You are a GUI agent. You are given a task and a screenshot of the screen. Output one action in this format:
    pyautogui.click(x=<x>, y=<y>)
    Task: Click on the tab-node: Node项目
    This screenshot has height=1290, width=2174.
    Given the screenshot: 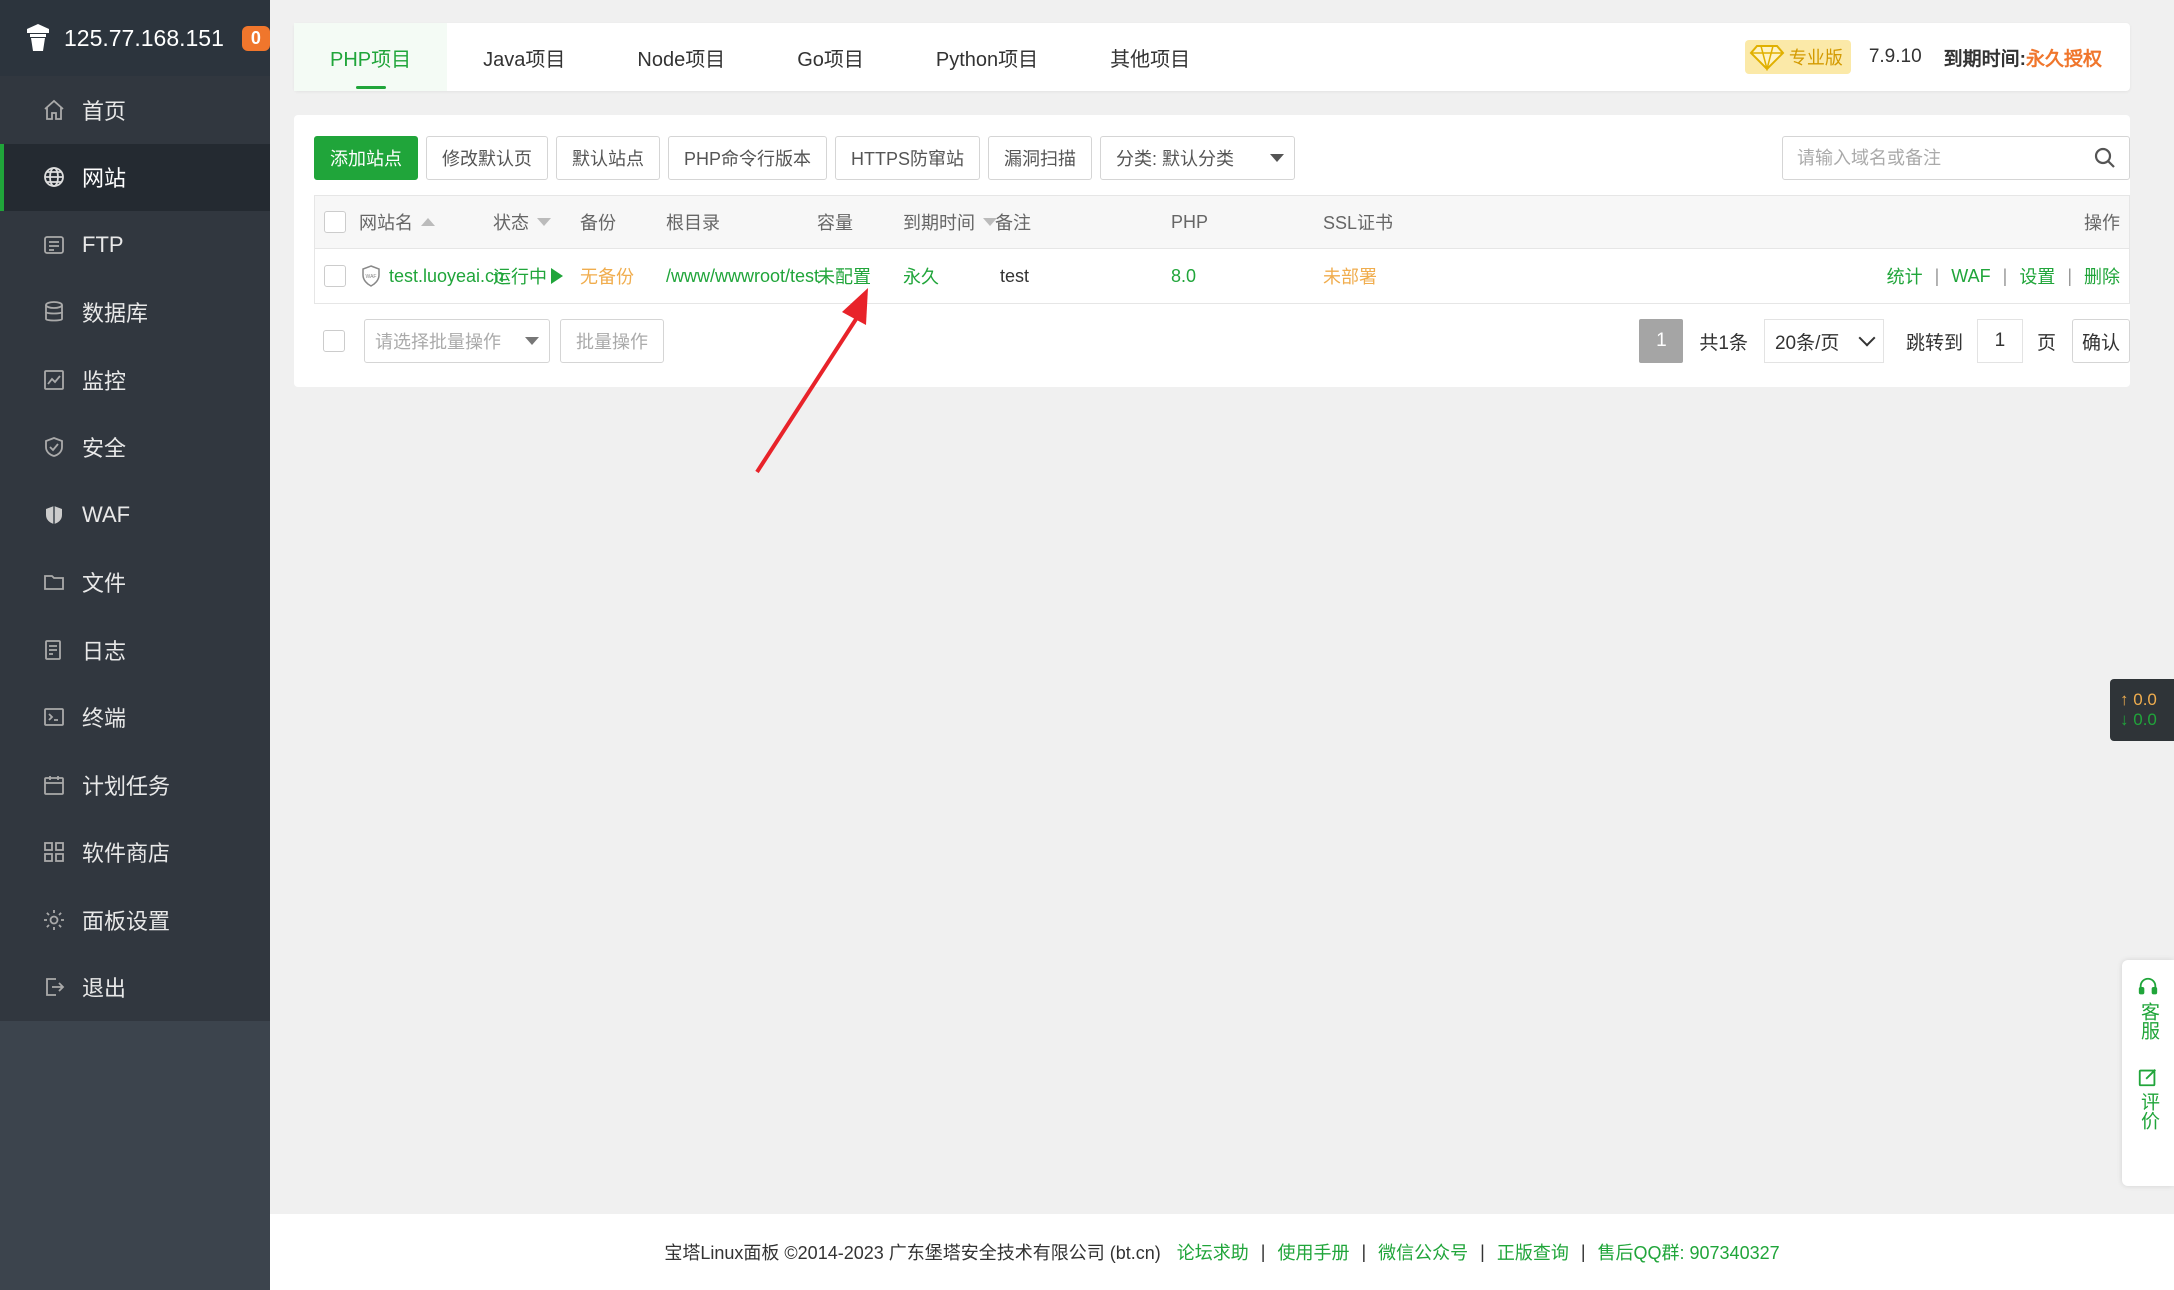 What is the action you would take?
    pyautogui.click(x=681, y=57)
    